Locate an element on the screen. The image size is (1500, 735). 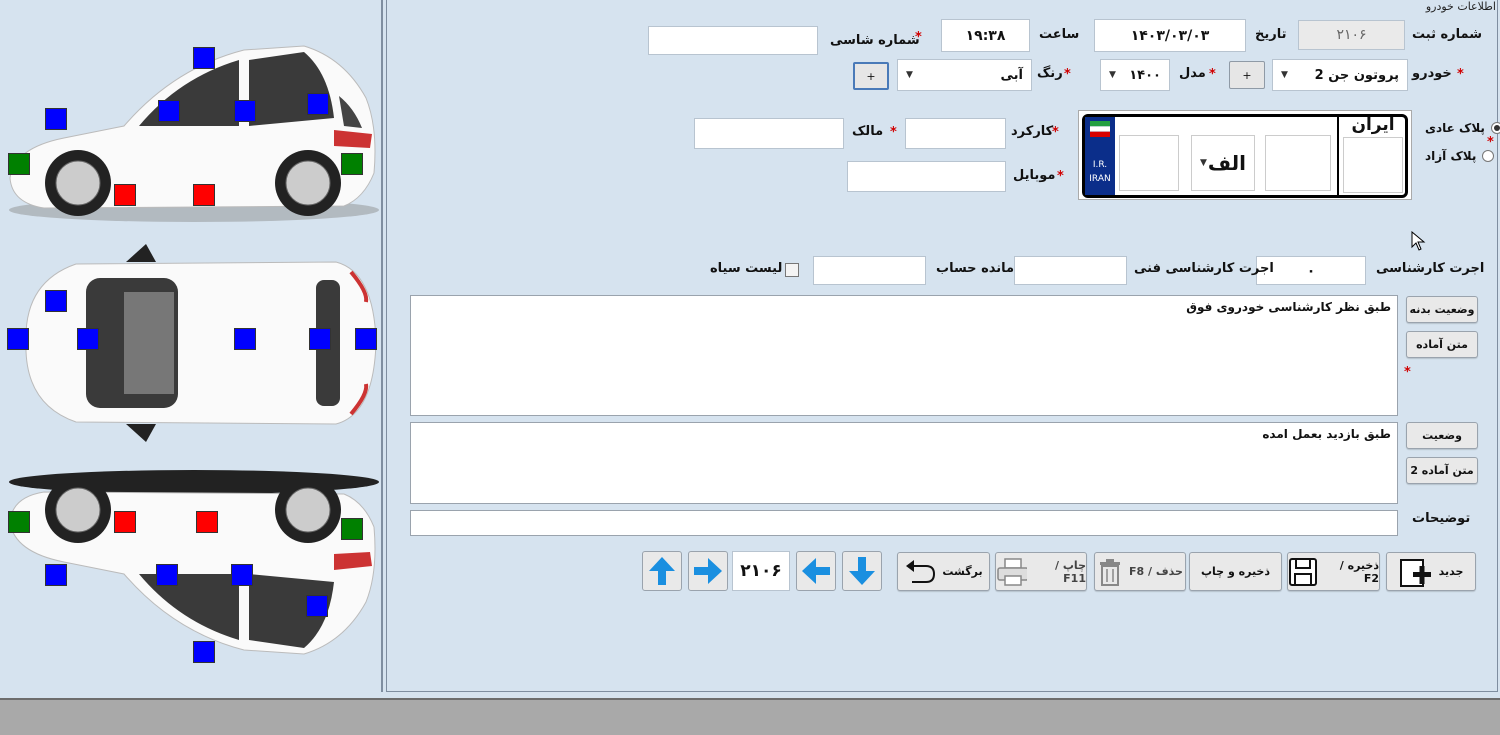
damage-marker-top-rear-glass is located at coordinates (320, 339).